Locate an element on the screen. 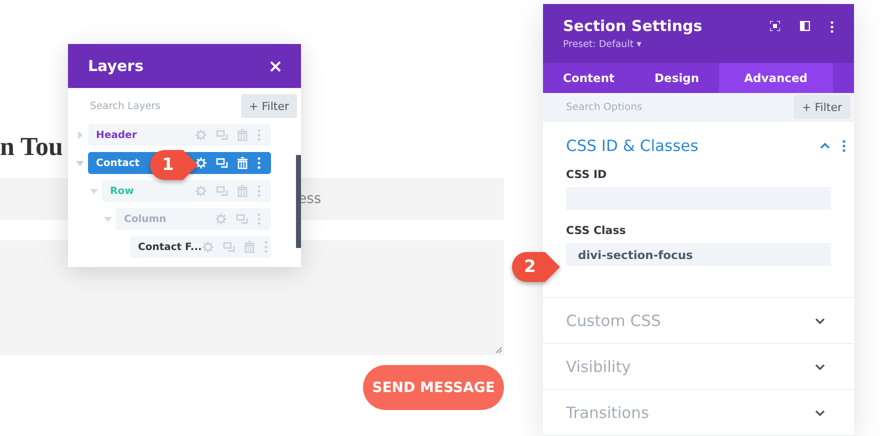 The width and height of the screenshot is (880, 436). layer-label: Contact is located at coordinates (118, 163).